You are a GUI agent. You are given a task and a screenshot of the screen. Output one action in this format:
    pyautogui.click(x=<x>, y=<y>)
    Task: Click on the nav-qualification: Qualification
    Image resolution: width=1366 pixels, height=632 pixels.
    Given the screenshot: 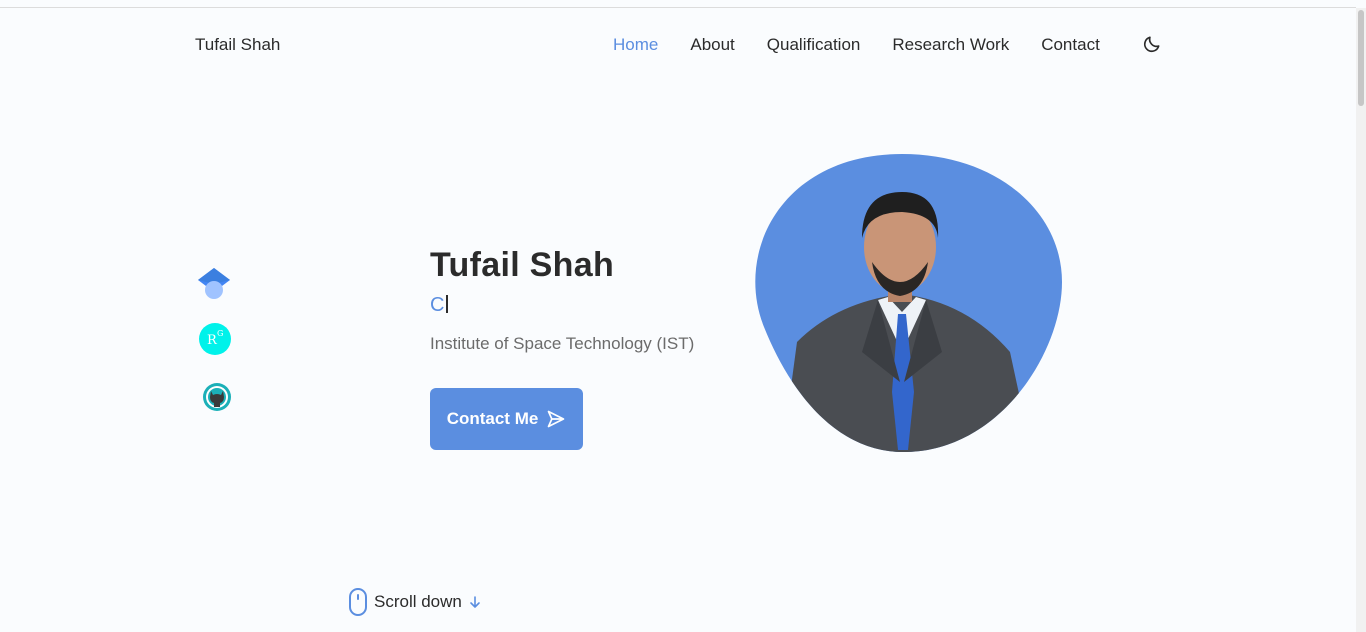 What is the action you would take?
    pyautogui.click(x=814, y=45)
    